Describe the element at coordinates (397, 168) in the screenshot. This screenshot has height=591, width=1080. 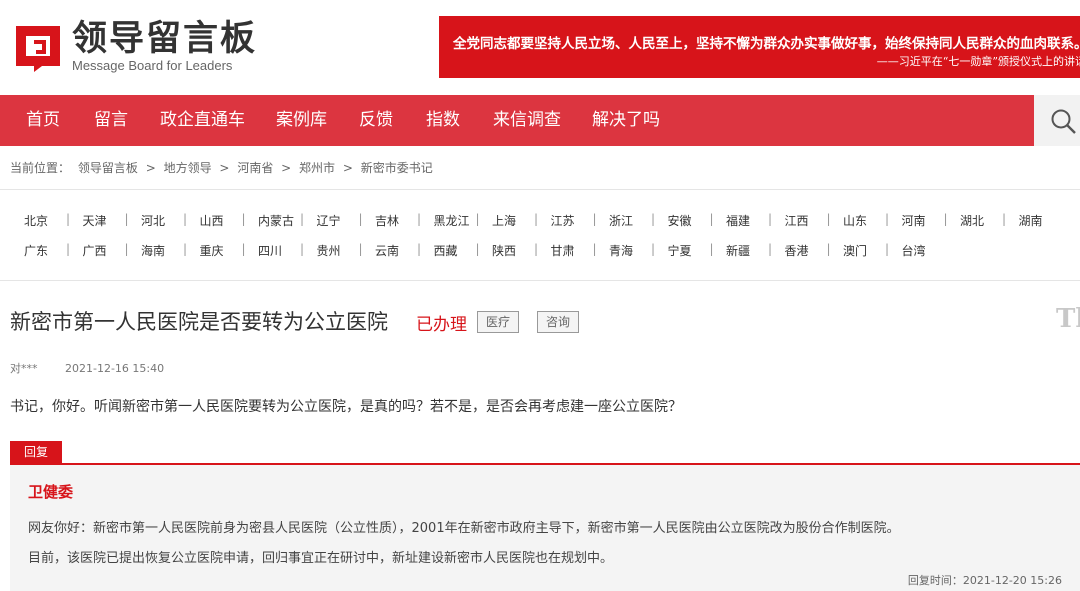
I see `breadcrumb-item: 新密市委书记` at that location.